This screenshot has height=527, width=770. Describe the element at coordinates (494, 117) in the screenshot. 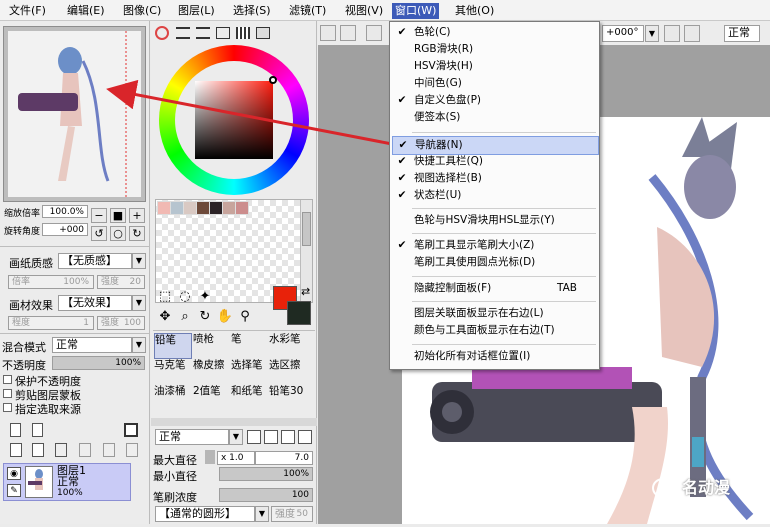

I see `menu-item-scratchpad: 便签本(S)` at that location.